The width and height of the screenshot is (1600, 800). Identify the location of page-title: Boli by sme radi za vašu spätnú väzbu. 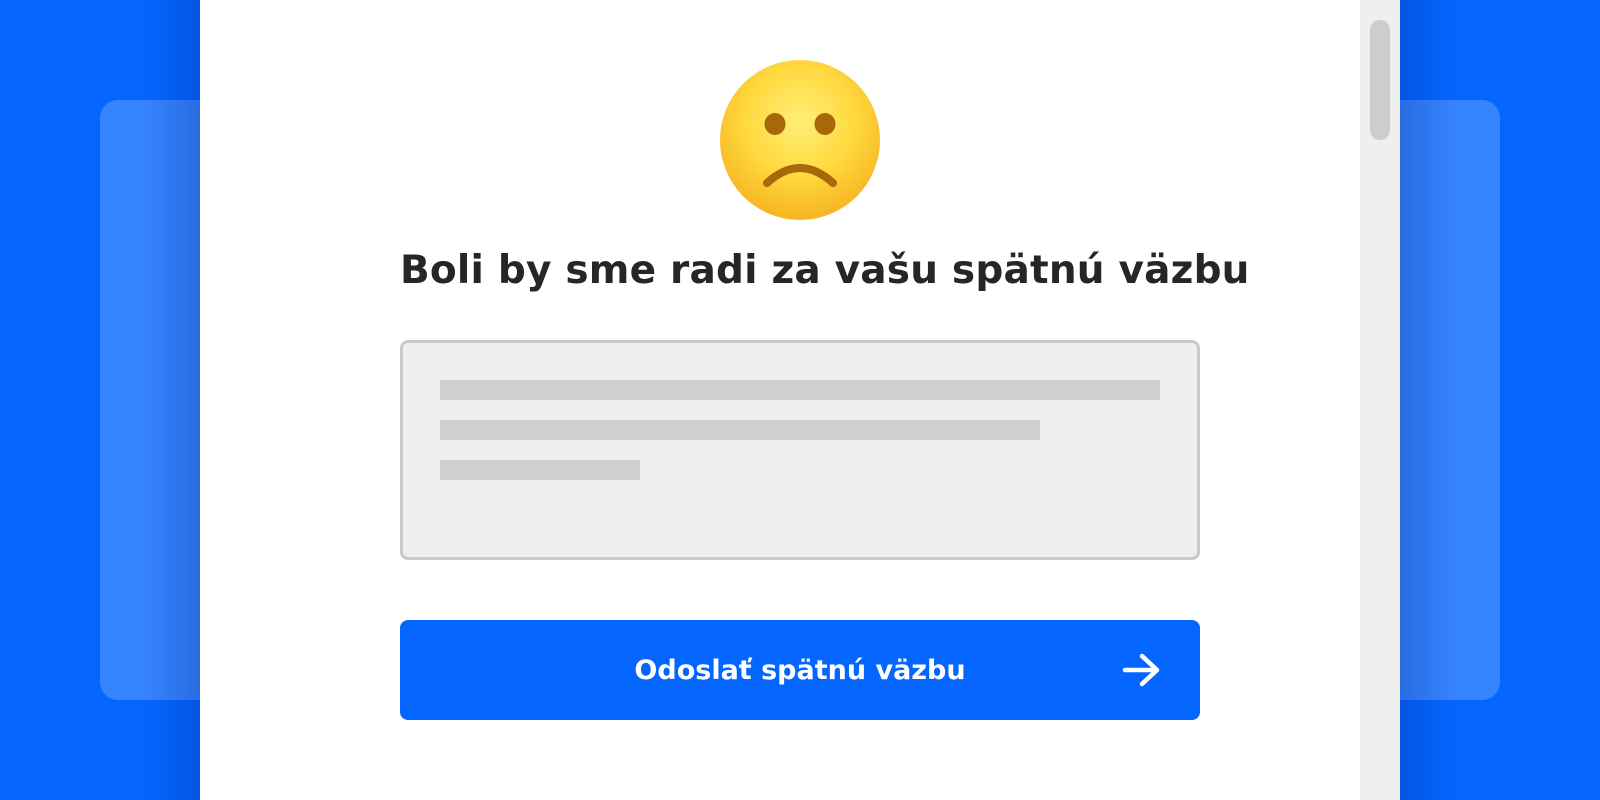
(825, 270).